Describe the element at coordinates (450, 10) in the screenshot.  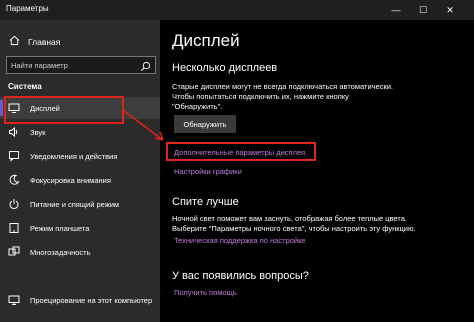
I see `close-button: ✕` at that location.